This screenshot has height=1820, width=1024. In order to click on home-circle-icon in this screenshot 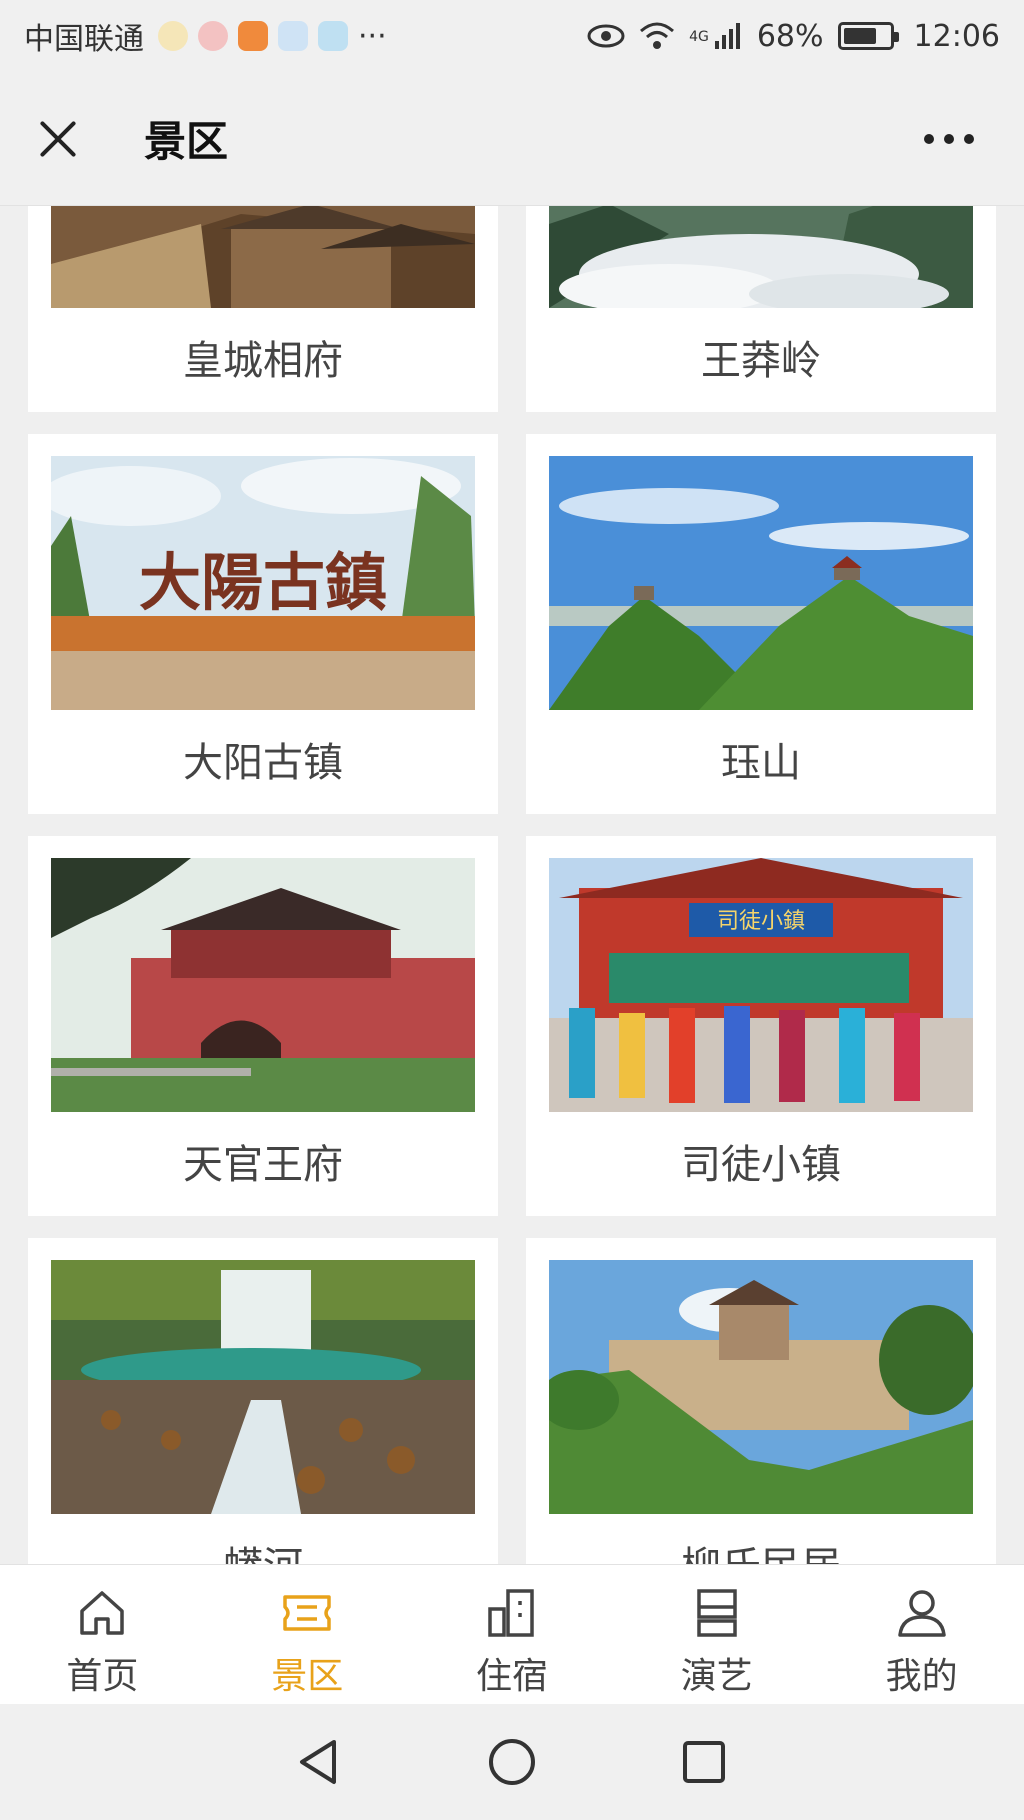, I will do `click(512, 1762)`.